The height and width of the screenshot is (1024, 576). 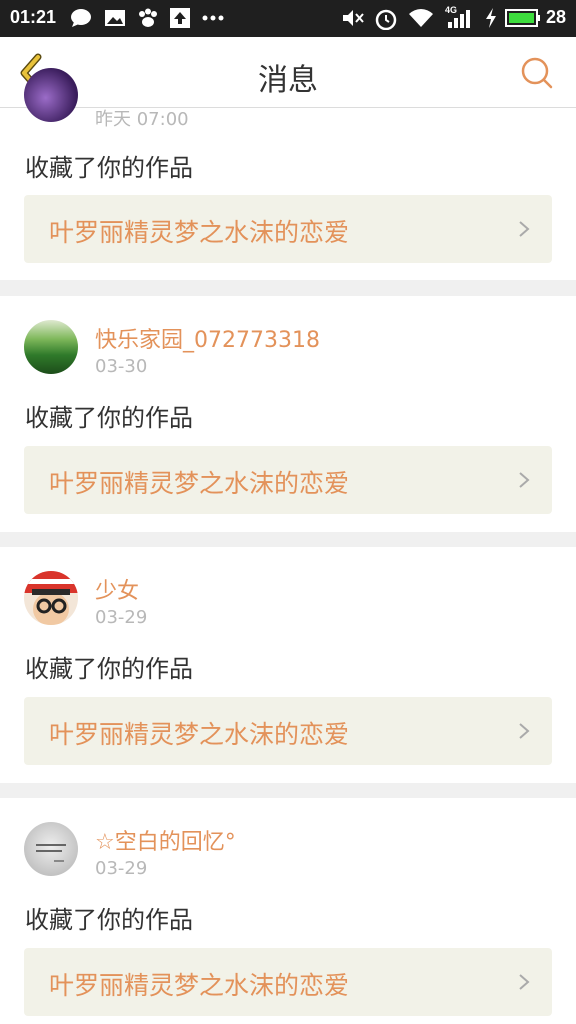 What do you see at coordinates (121, 366) in the screenshot?
I see `message-date: 03-30` at bounding box center [121, 366].